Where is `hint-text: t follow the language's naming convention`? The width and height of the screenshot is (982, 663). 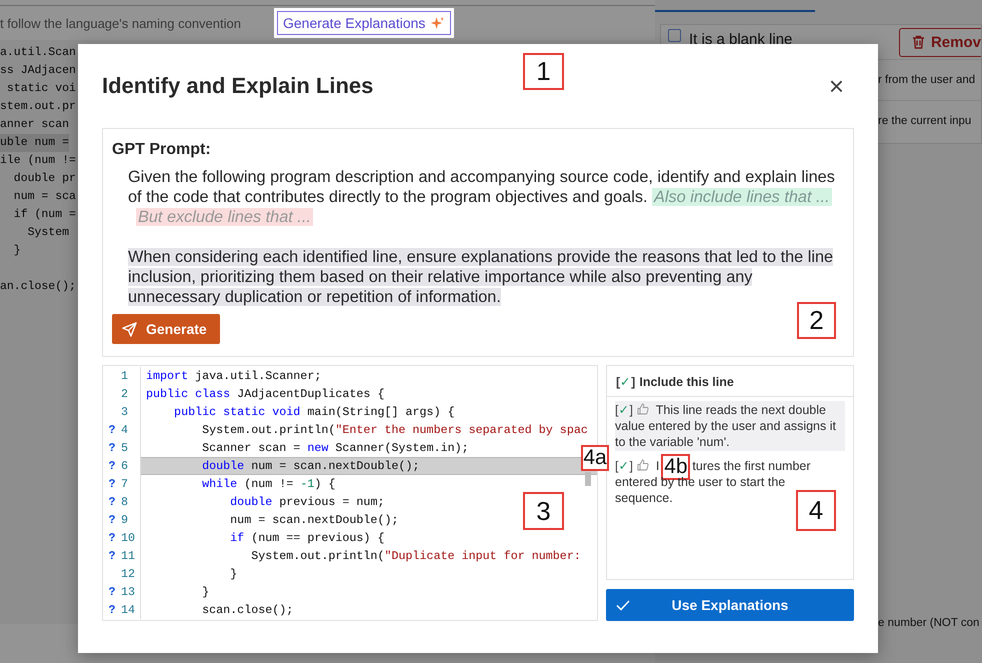
hint-text: t follow the language's naming convention is located at coordinates (120, 23).